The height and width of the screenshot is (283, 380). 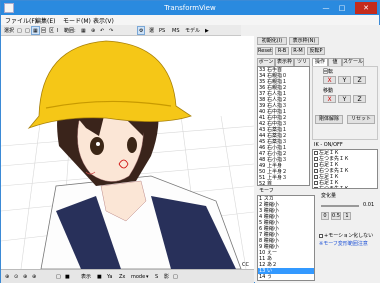 What do you see at coordinates (329, 99) in the screenshot?
I see `move-x-button: X` at bounding box center [329, 99].